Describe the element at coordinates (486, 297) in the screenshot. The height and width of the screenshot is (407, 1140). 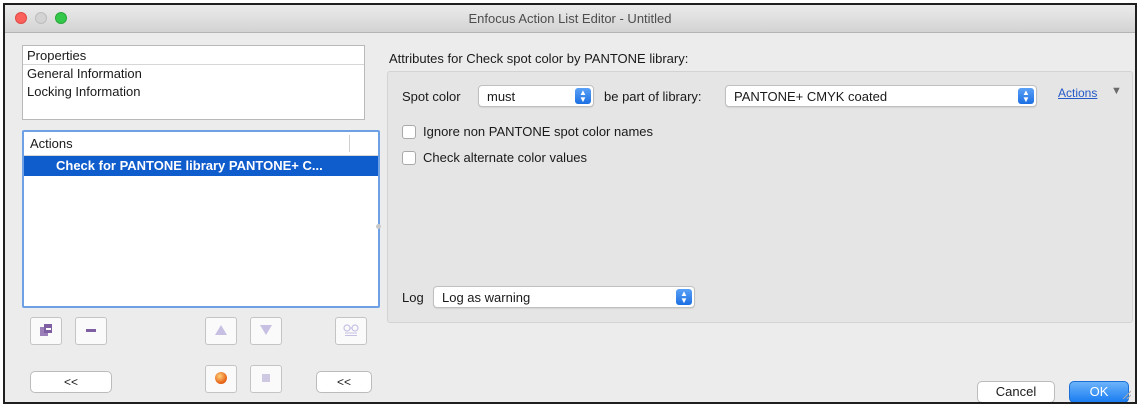
I see `log-level-value: Log as warning` at that location.